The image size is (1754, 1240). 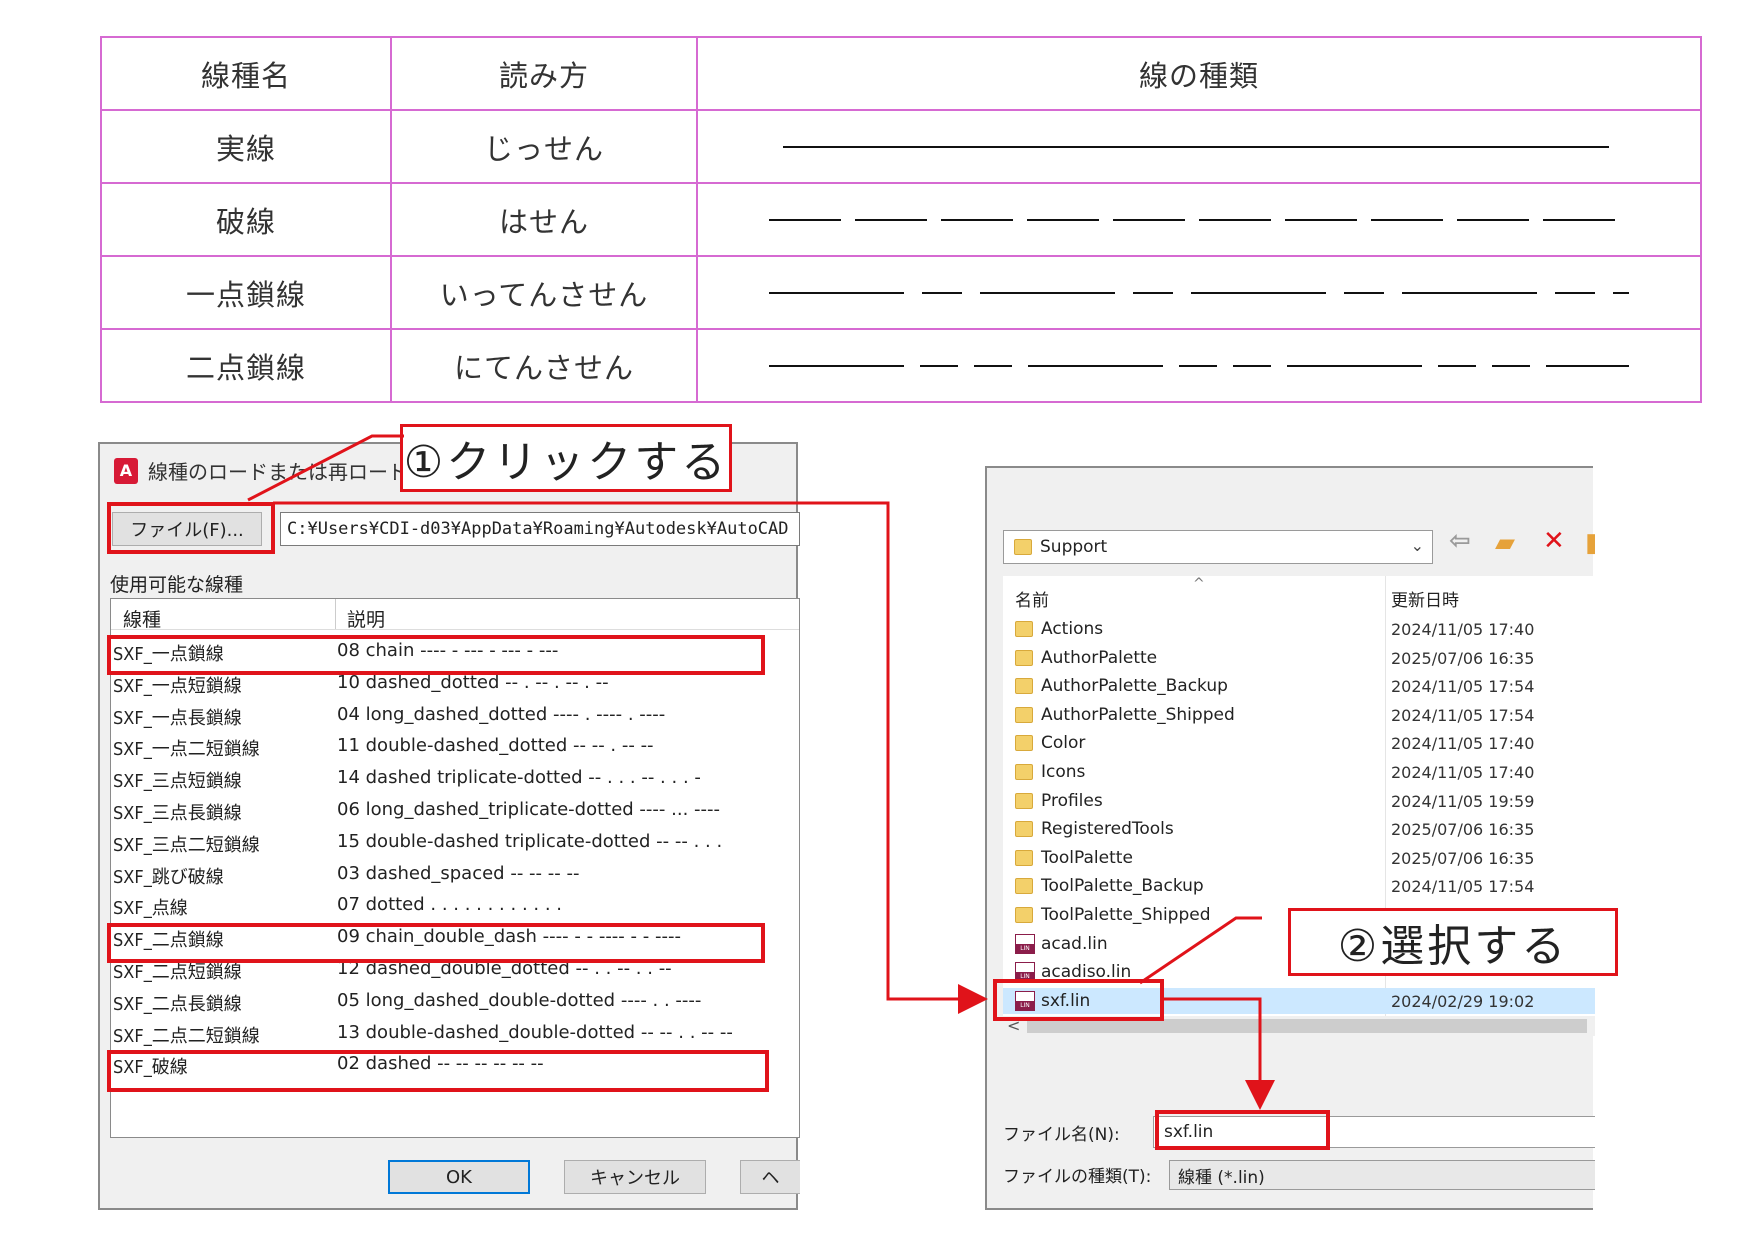 What do you see at coordinates (325, 468) in the screenshot?
I see `callout1-leader` at bounding box center [325, 468].